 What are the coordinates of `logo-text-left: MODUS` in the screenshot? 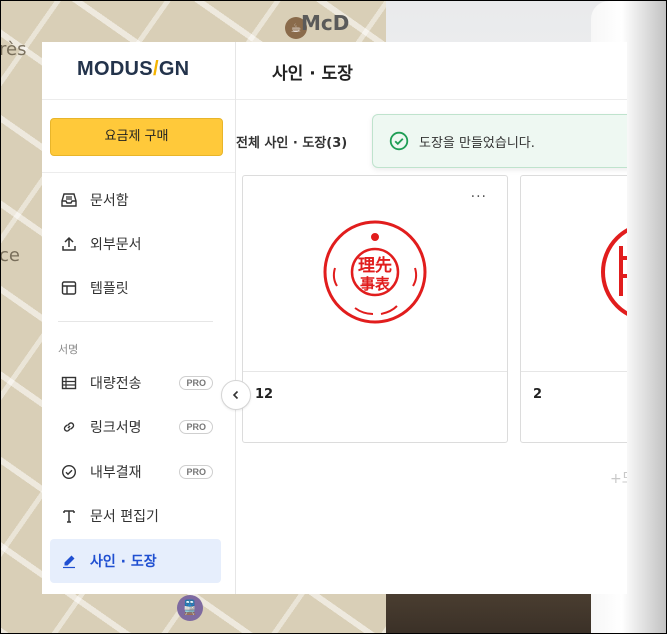 It's located at (115, 69).